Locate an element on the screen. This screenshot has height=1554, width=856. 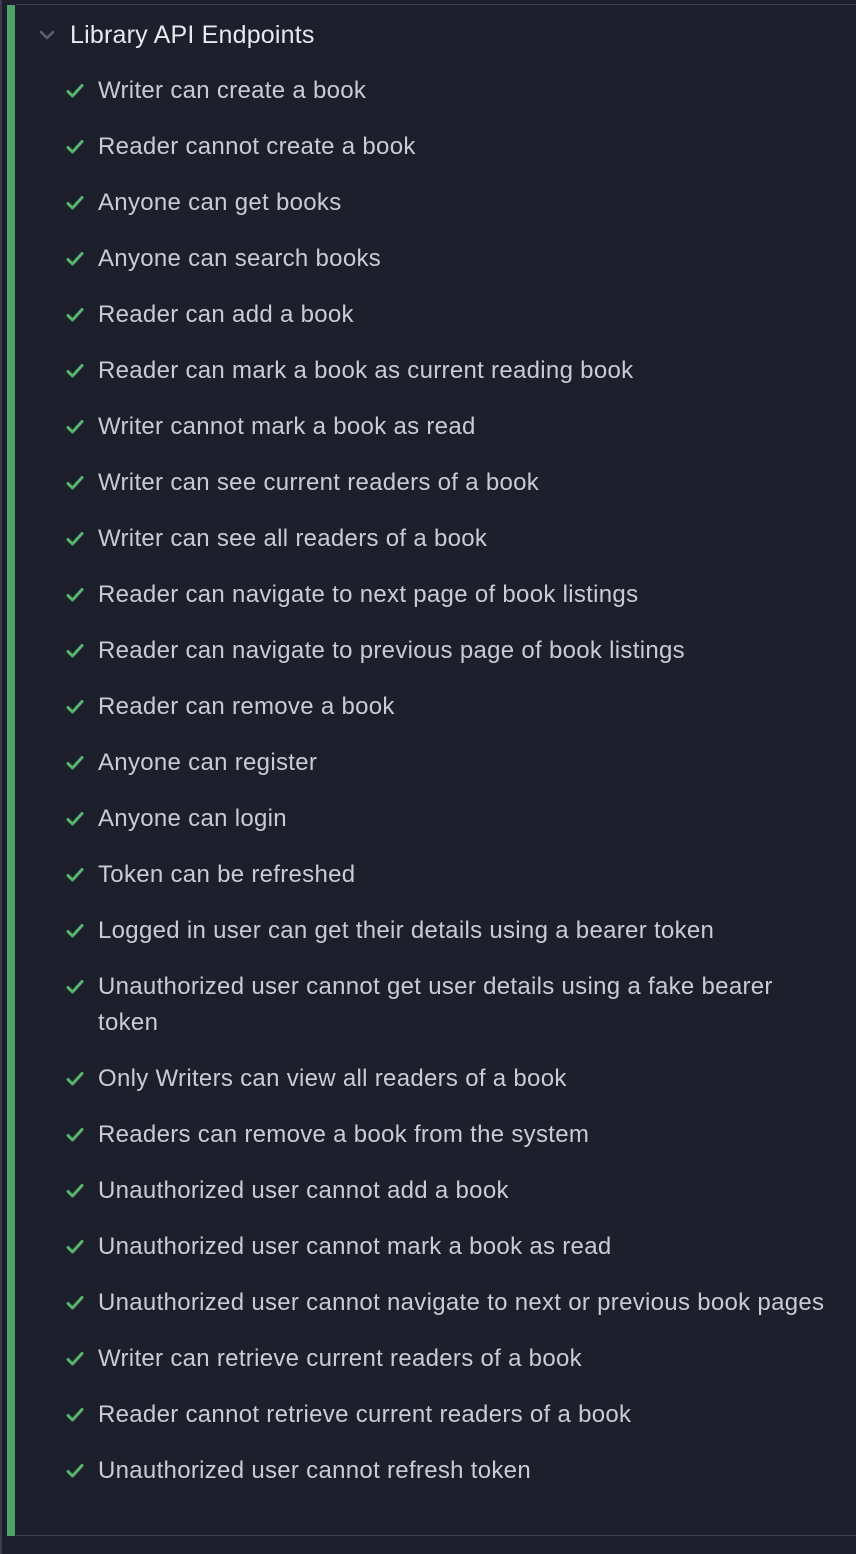
test-item: Writer cannot mark a book as read is located at coordinates (428, 428).